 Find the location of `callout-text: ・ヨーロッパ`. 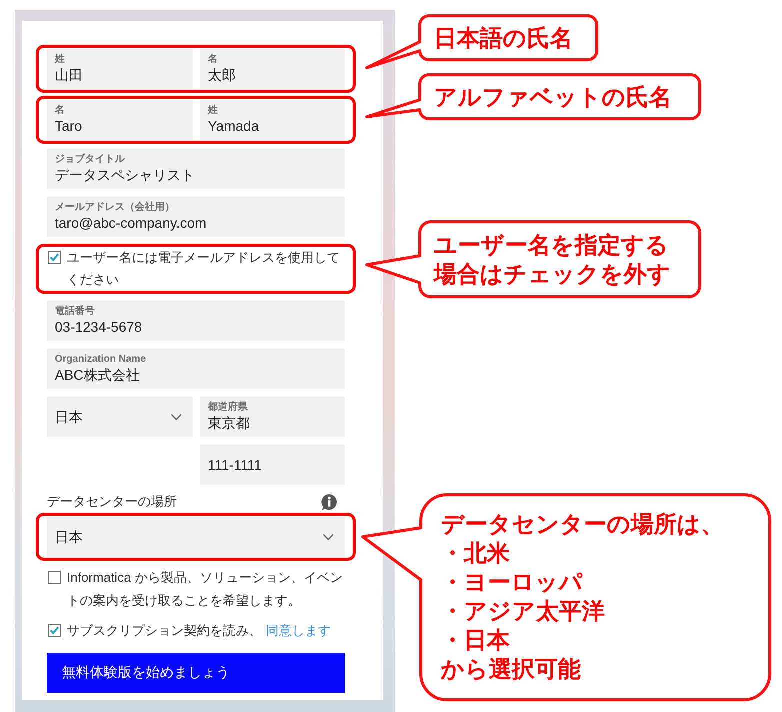

callout-text: ・ヨーロッパ is located at coordinates (512, 582).